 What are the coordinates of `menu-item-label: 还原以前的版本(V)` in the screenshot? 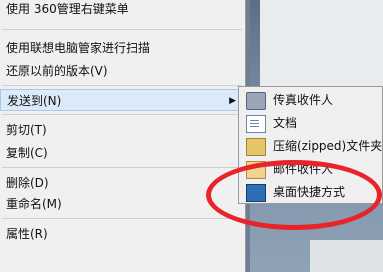 It's located at (57, 71).